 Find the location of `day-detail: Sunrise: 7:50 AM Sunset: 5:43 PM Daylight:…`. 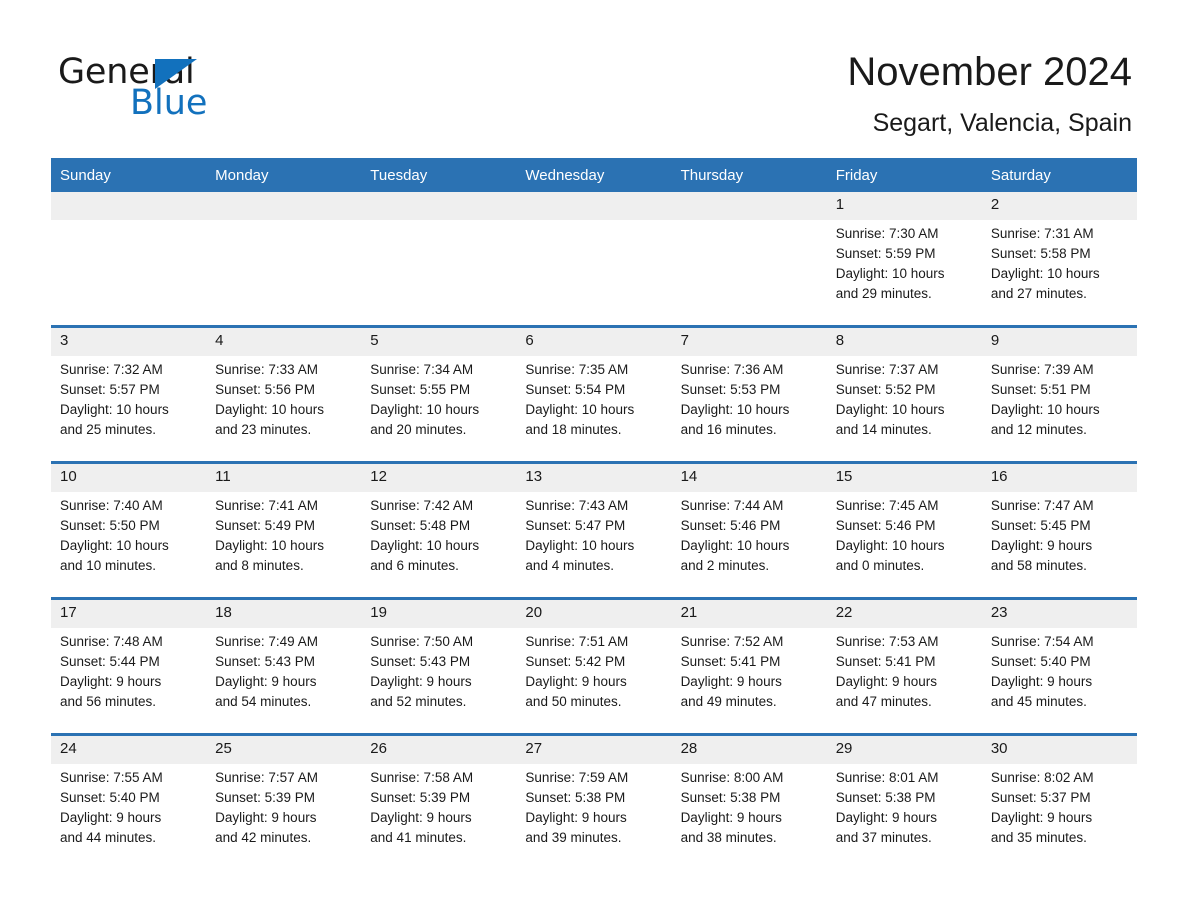

day-detail: Sunrise: 7:50 AM Sunset: 5:43 PM Daylight:… is located at coordinates (439, 675).